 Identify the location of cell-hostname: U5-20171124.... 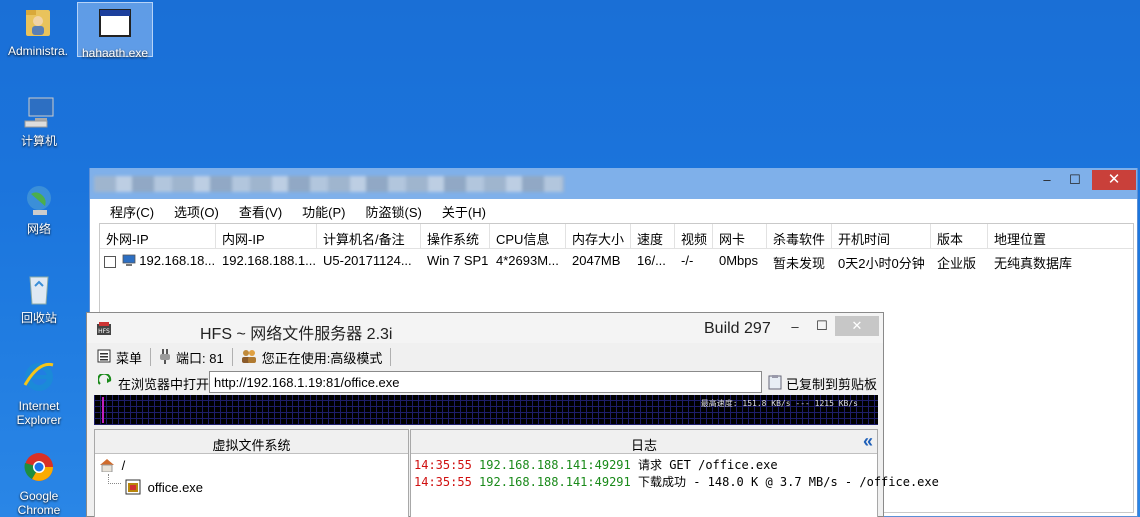
(367, 260).